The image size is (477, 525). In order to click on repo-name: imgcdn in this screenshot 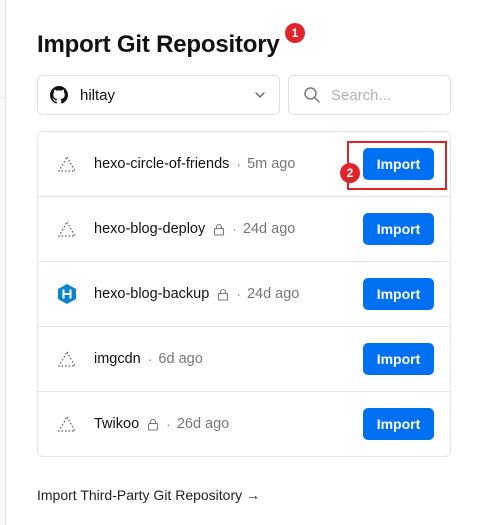, I will do `click(117, 359)`.